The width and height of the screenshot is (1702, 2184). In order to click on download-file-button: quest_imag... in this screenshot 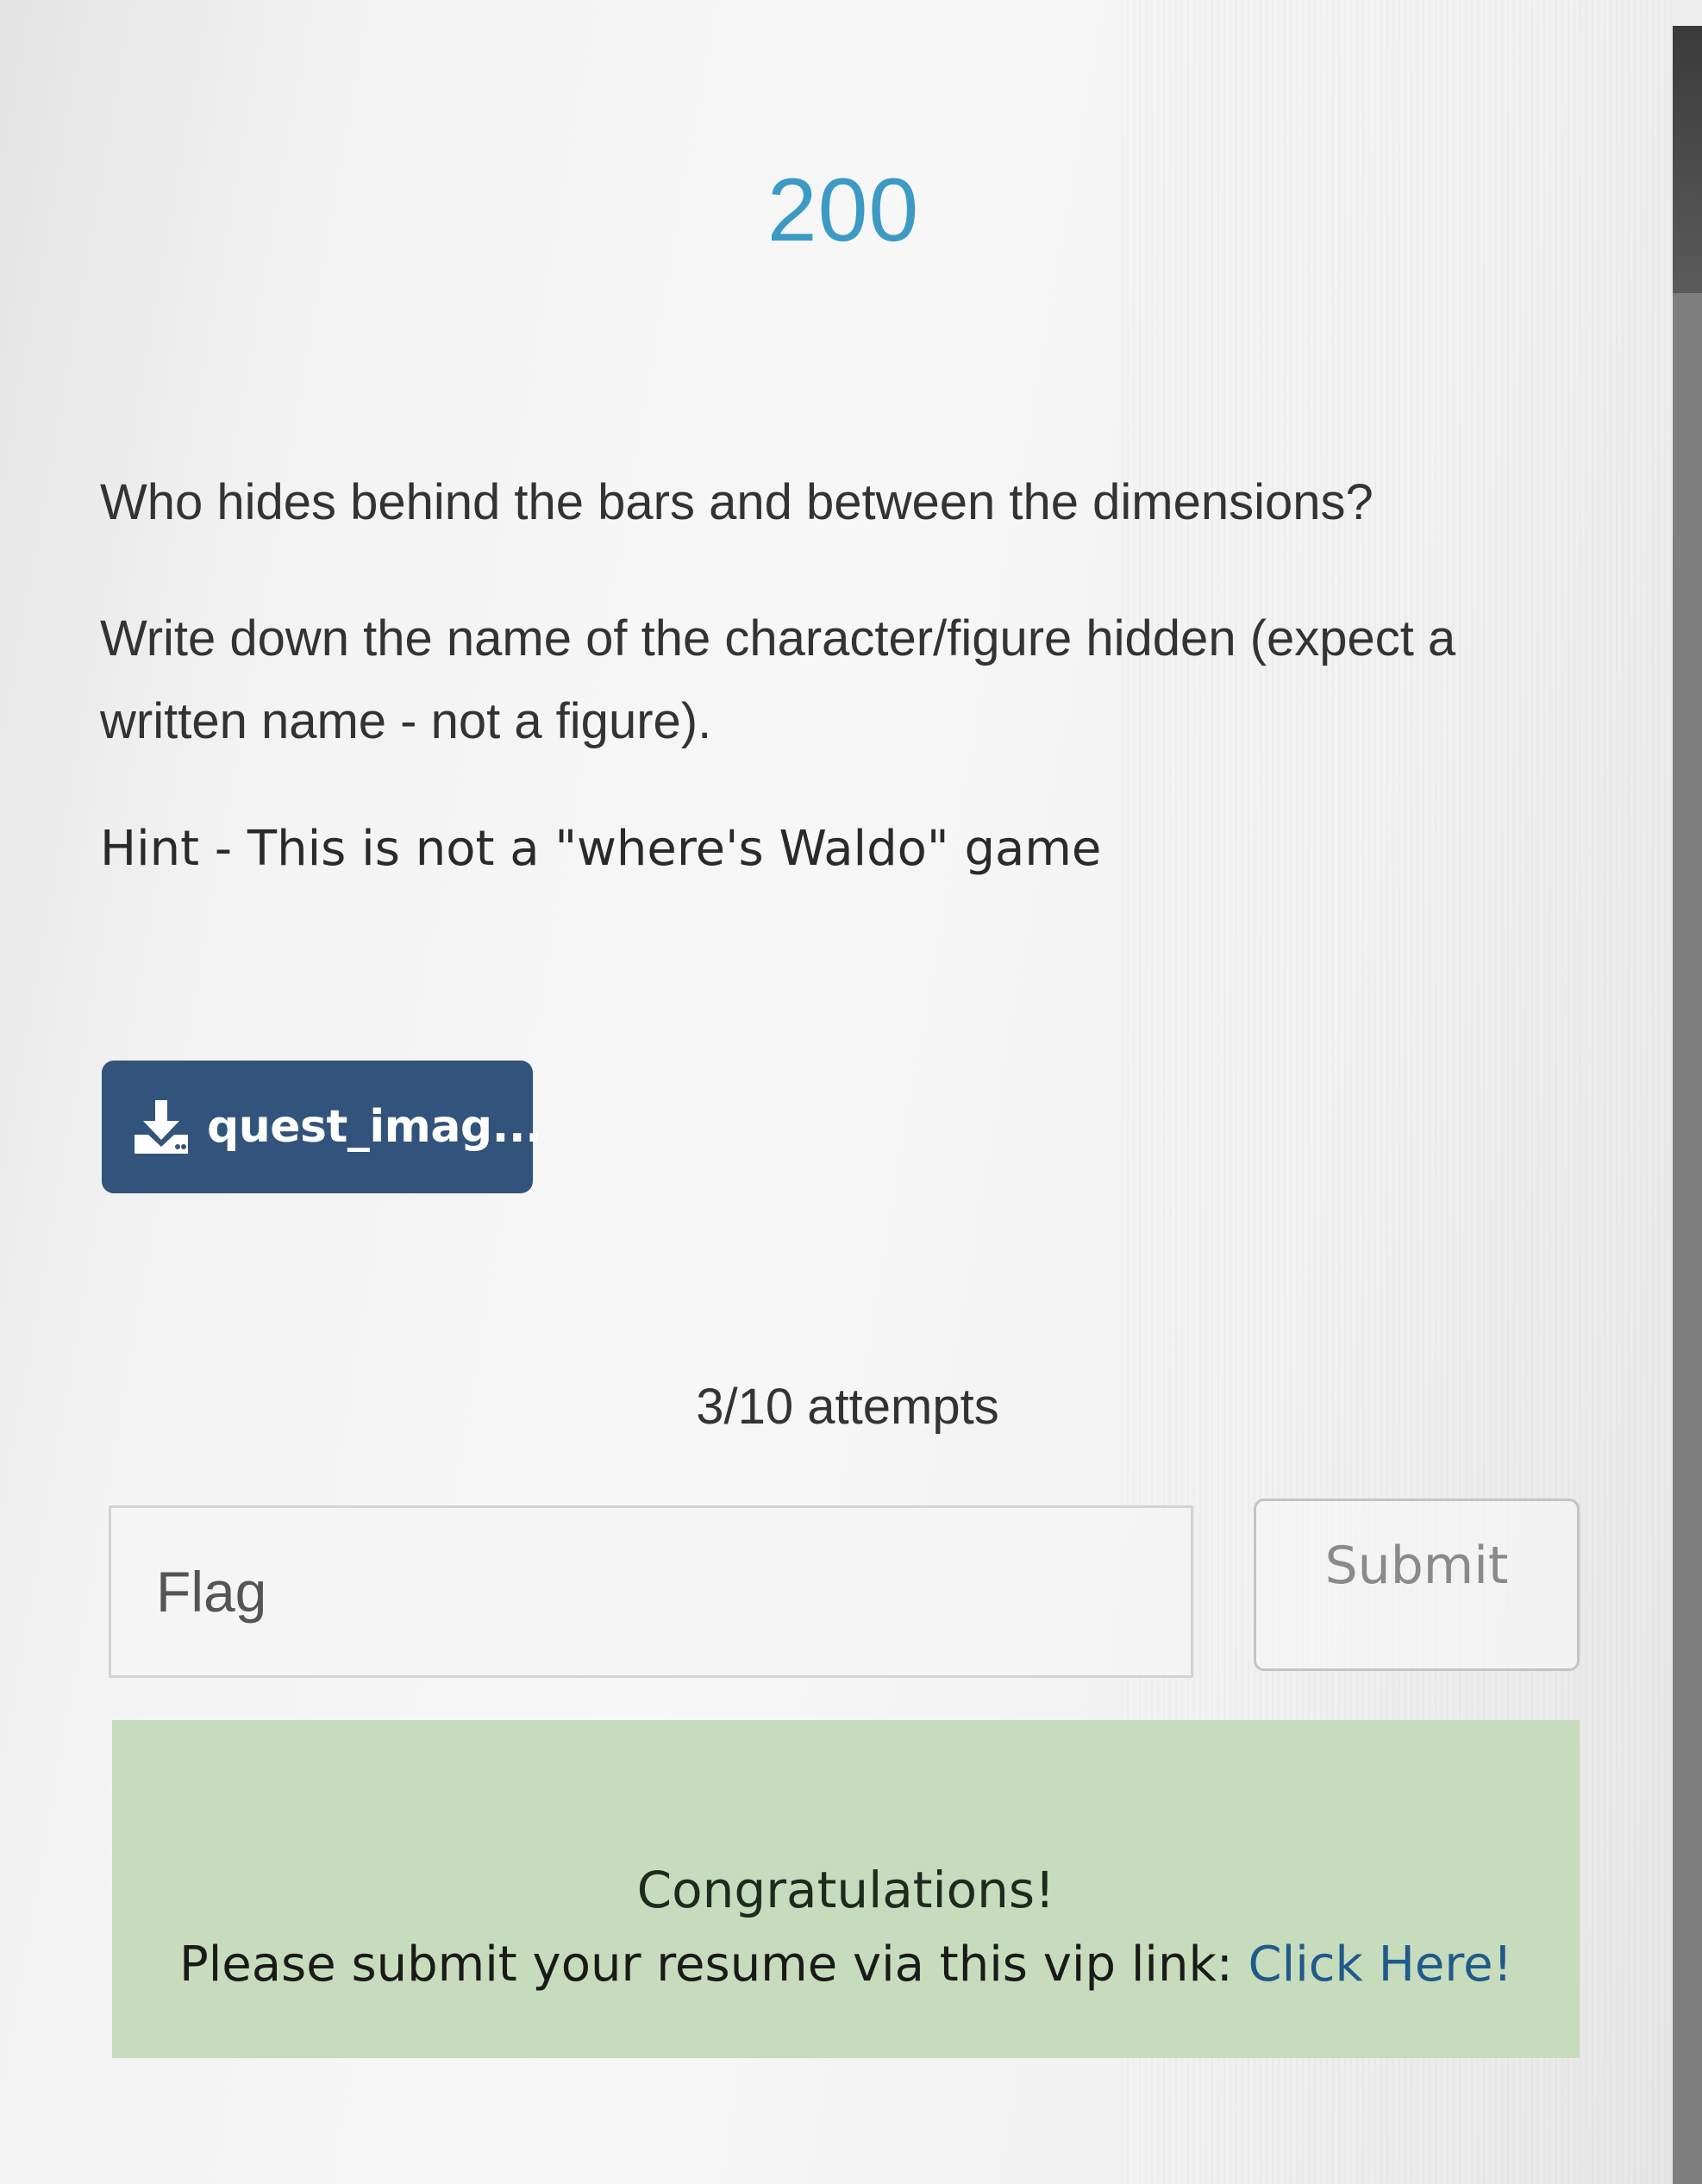, I will do `click(322, 1127)`.